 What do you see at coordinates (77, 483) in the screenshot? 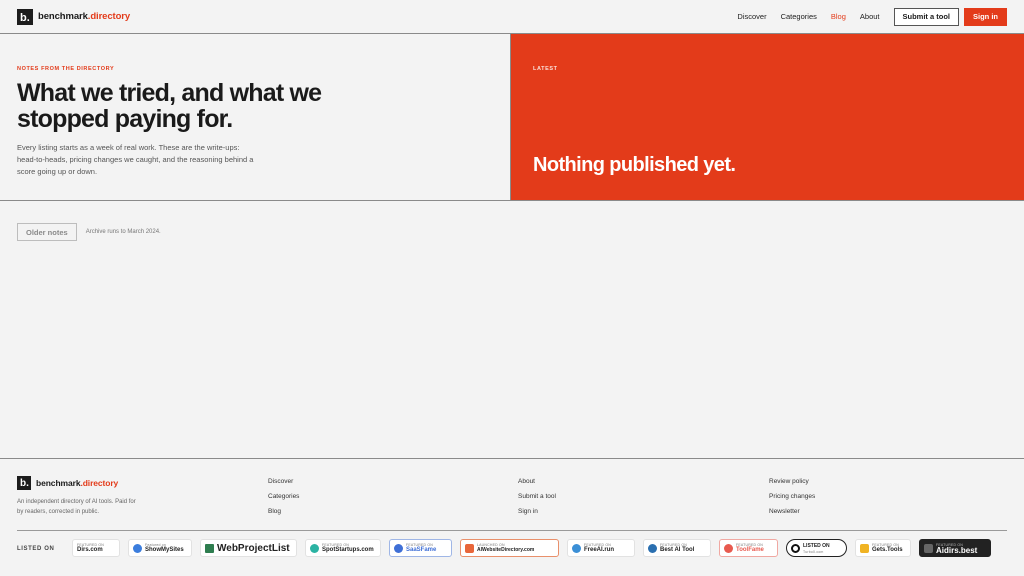
I see `footer-brand-name: benchmark.directory` at bounding box center [77, 483].